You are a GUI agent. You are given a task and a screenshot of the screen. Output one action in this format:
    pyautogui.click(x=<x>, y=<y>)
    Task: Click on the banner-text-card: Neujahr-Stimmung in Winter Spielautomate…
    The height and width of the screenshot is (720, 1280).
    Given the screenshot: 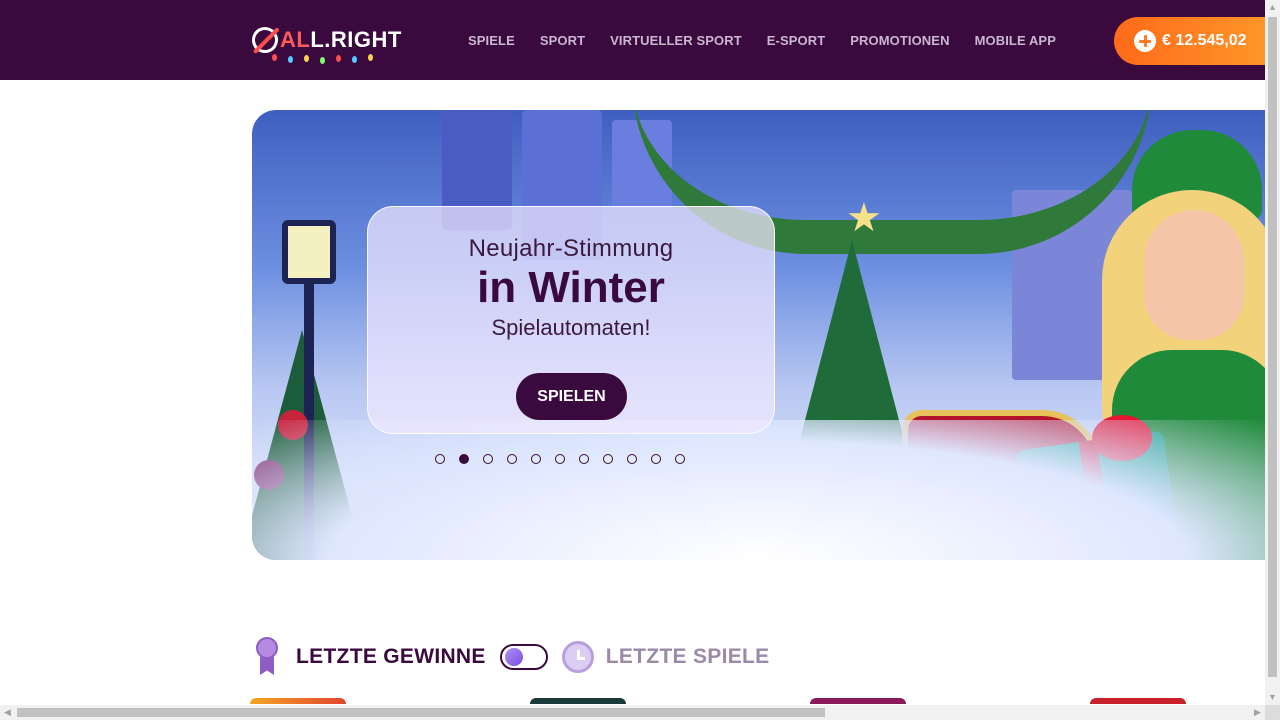 What is the action you would take?
    pyautogui.click(x=571, y=320)
    